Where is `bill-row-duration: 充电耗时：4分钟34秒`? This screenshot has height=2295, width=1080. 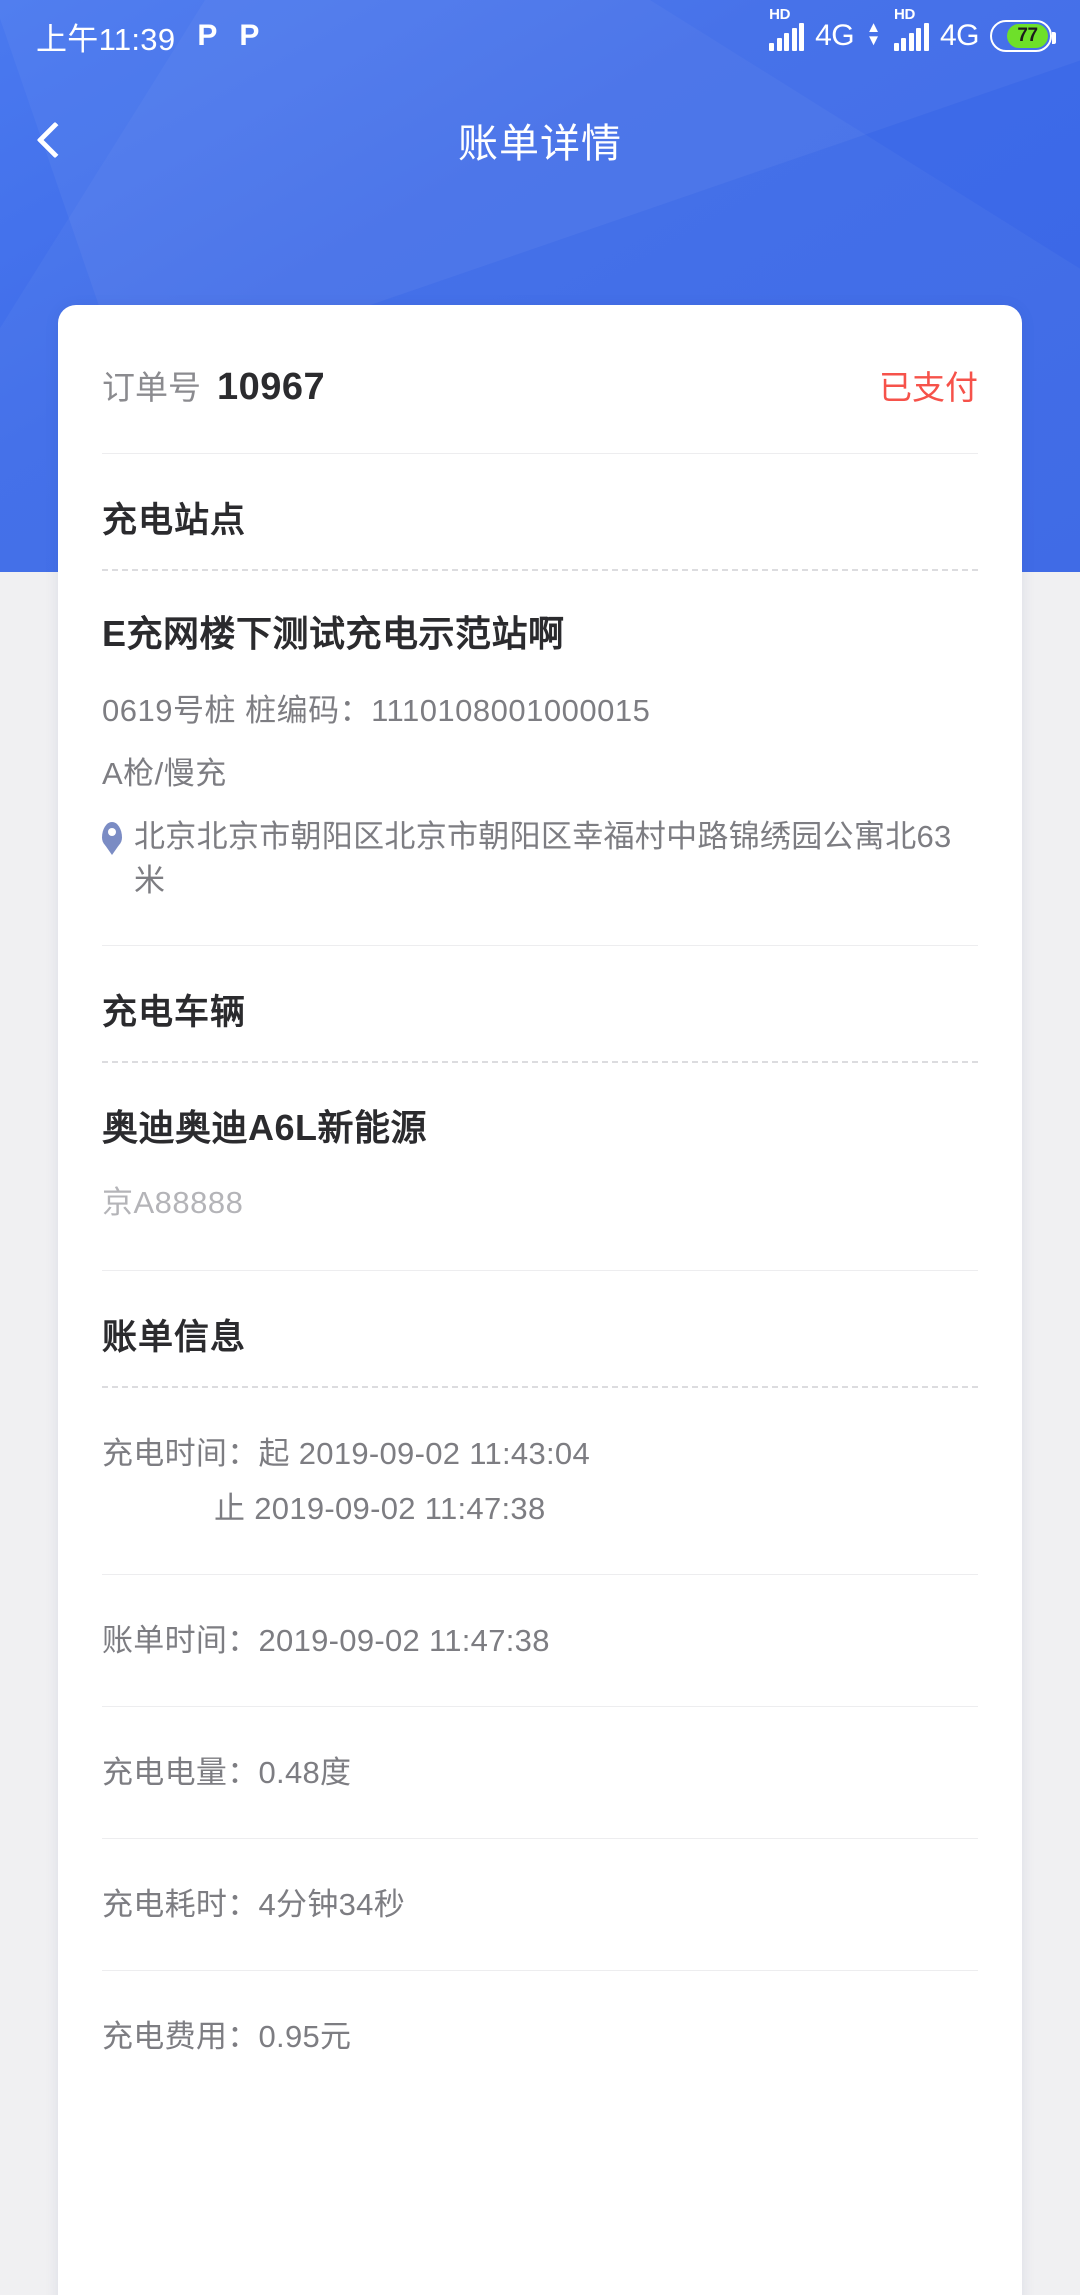
bill-row-duration: 充电耗时：4分钟34秒 is located at coordinates (254, 1904).